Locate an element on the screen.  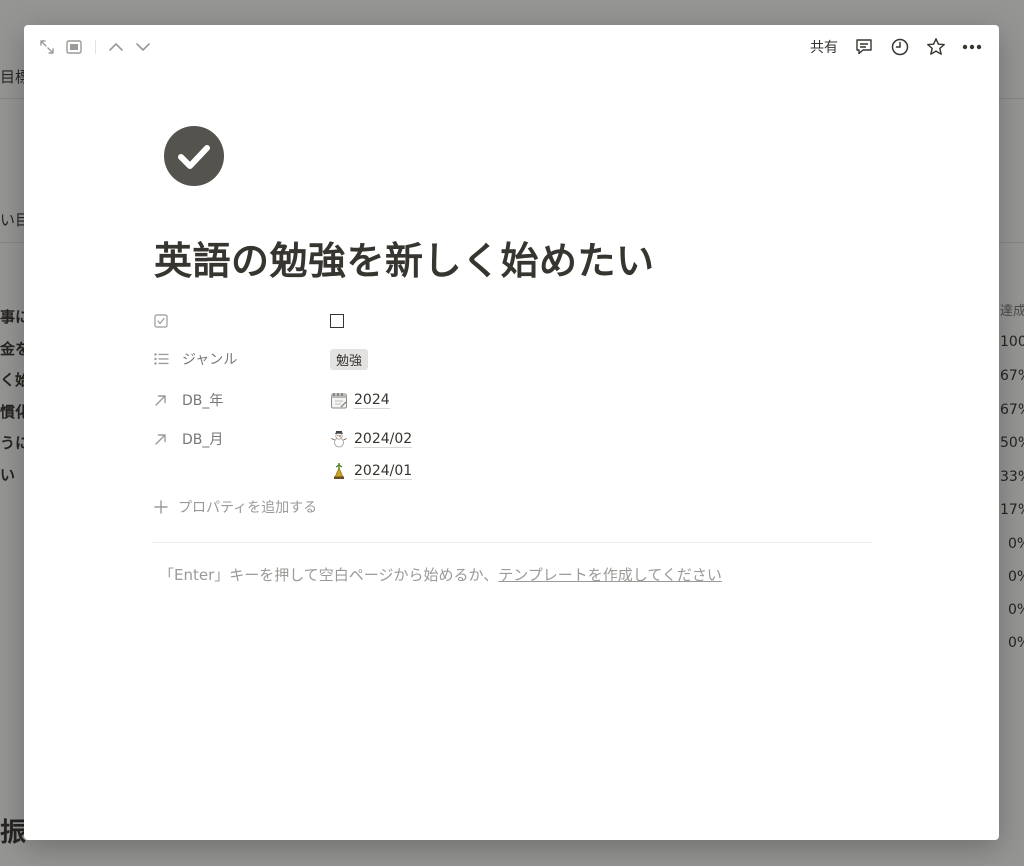
property-name: DB_月 is located at coordinates (239, 439).